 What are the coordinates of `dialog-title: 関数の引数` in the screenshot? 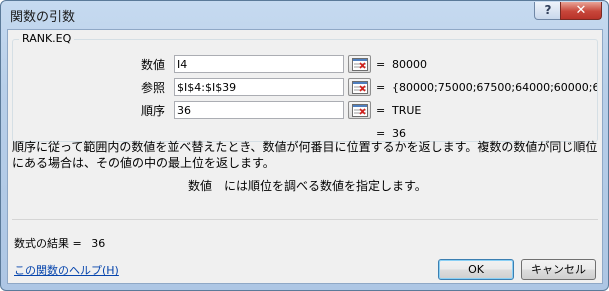 It's located at (43, 17).